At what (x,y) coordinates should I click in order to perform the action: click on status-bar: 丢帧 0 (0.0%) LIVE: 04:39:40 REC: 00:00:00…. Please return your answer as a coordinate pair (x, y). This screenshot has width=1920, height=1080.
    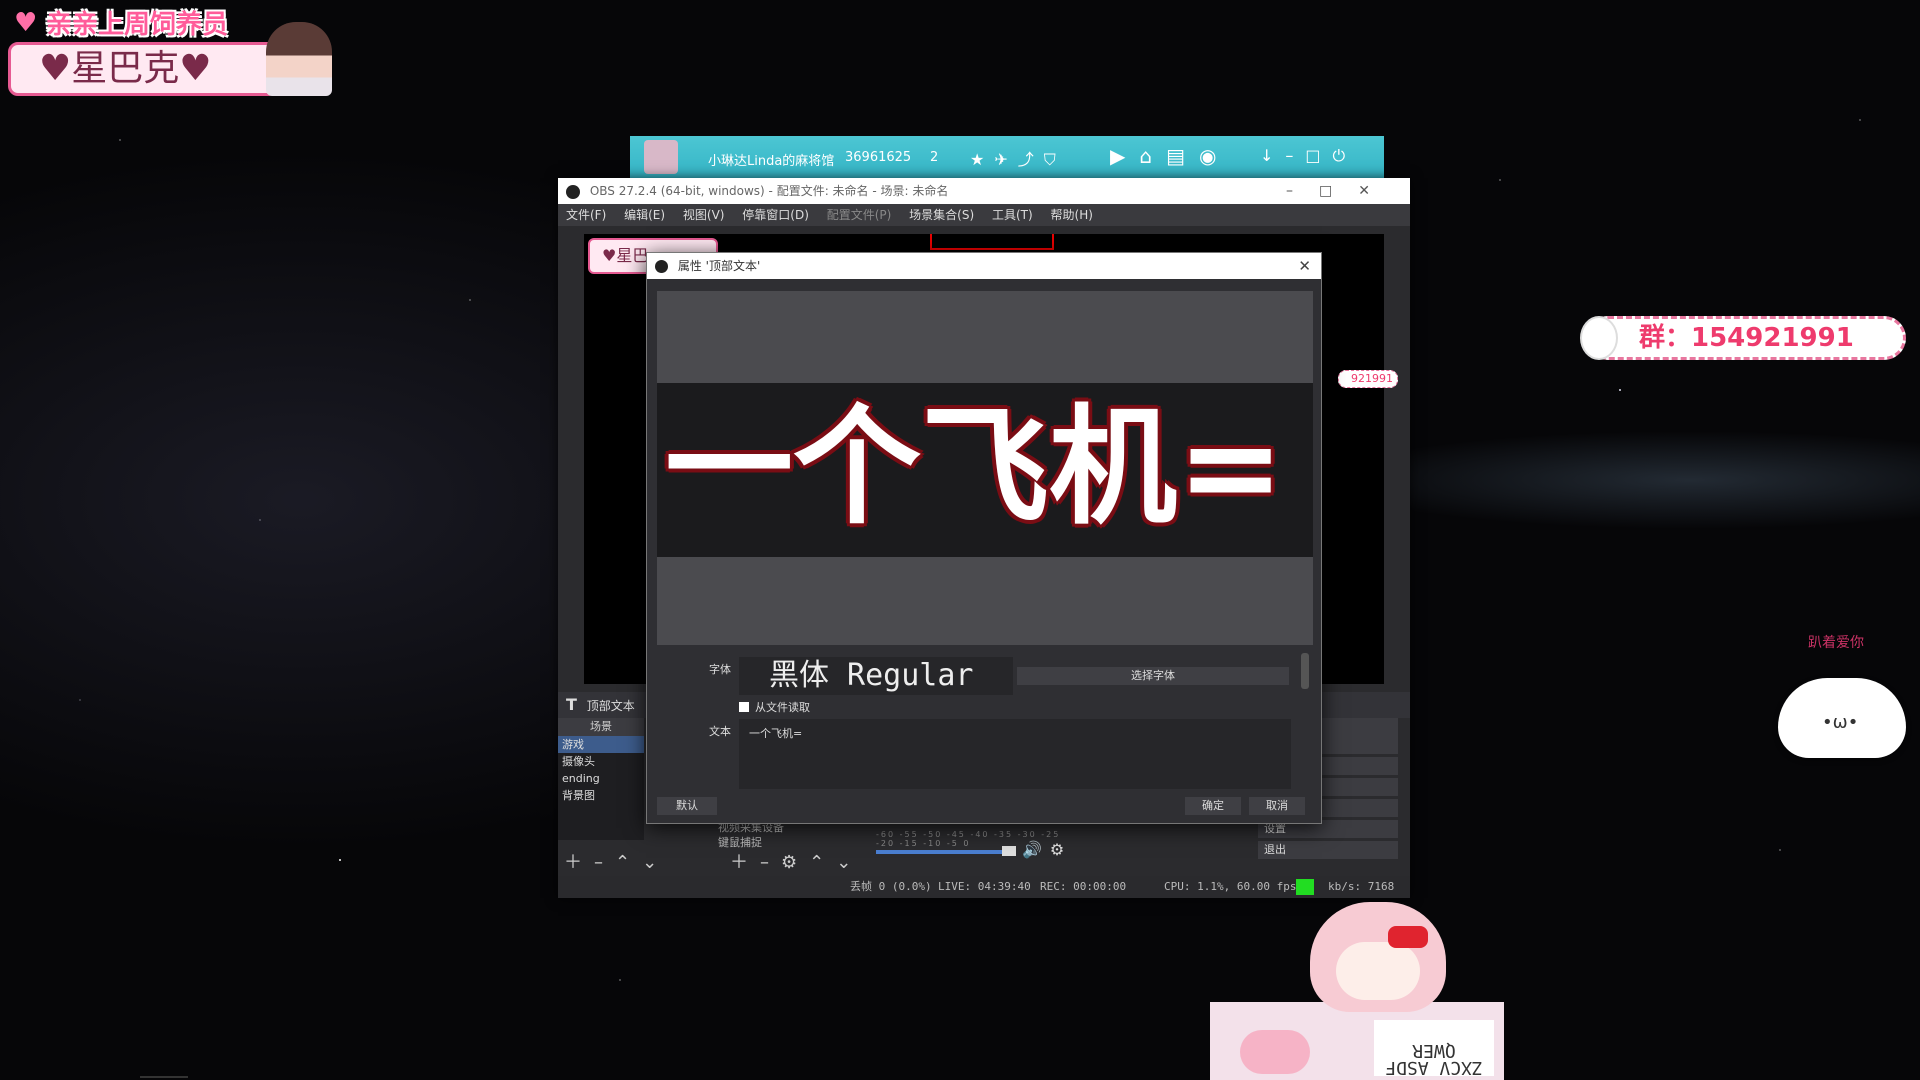
    Looking at the image, I should click on (984, 887).